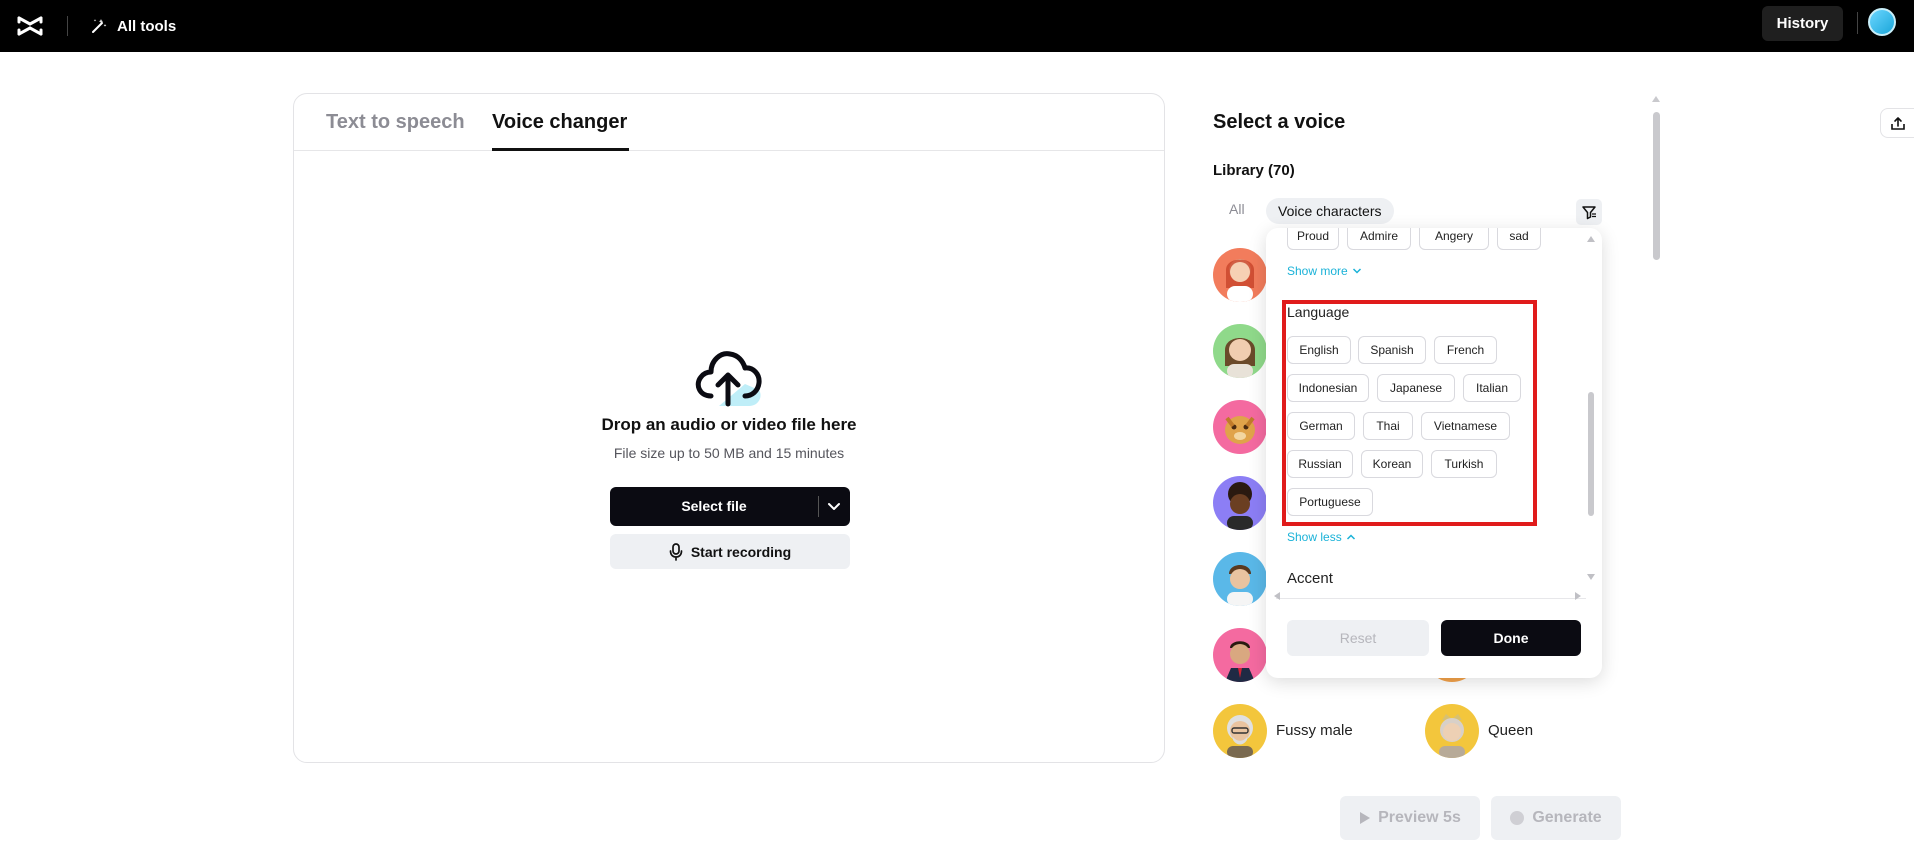 The width and height of the screenshot is (1914, 850). I want to click on select-file-button: Select file, so click(730, 506).